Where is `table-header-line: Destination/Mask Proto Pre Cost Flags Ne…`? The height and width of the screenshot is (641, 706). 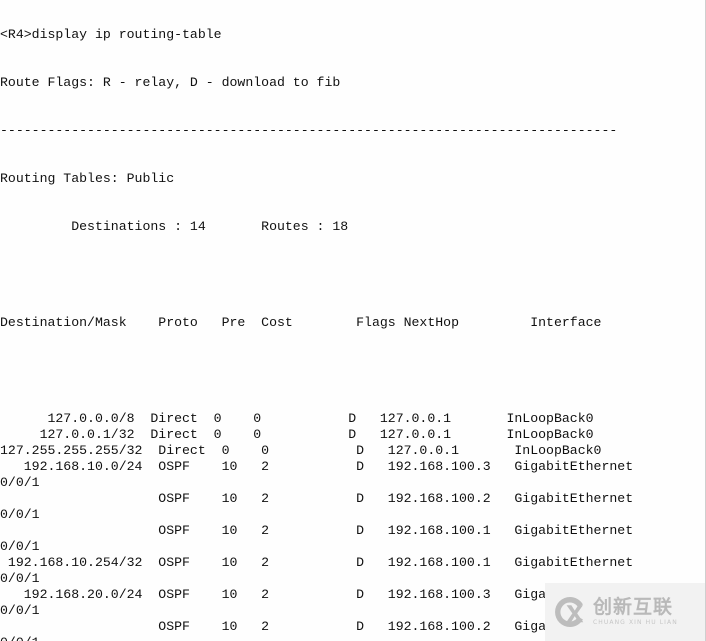 table-header-line: Destination/Mask Proto Pre Cost Flags Ne… is located at coordinates (301, 322).